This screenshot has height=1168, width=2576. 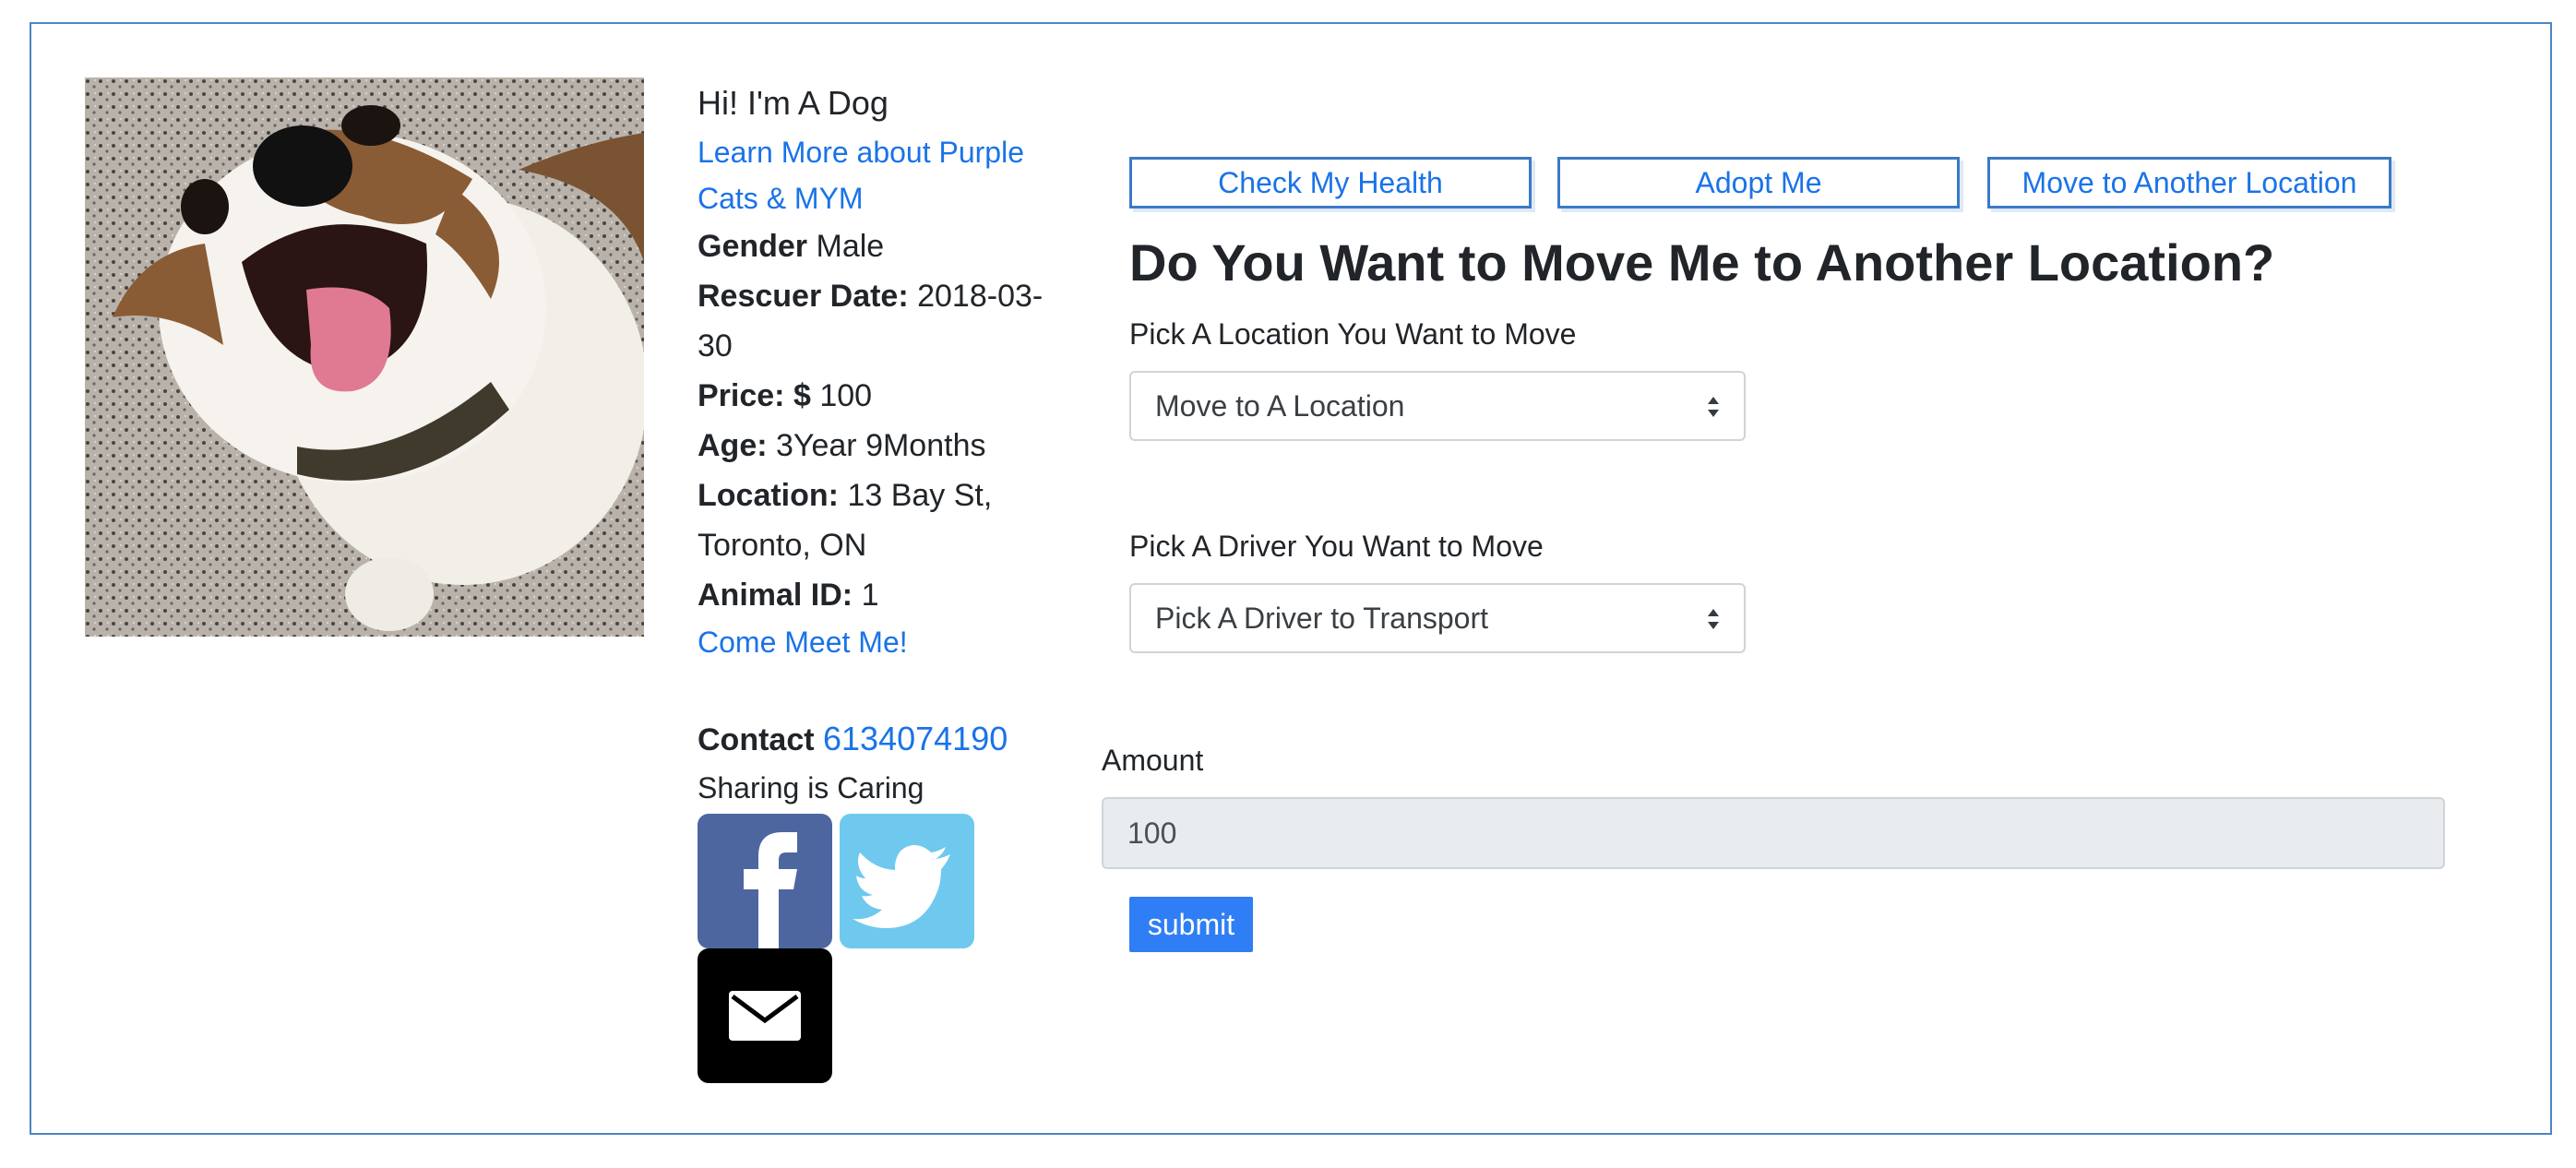 I want to click on driver-select-label: Pick A Driver You Want to Move, so click(x=1336, y=547).